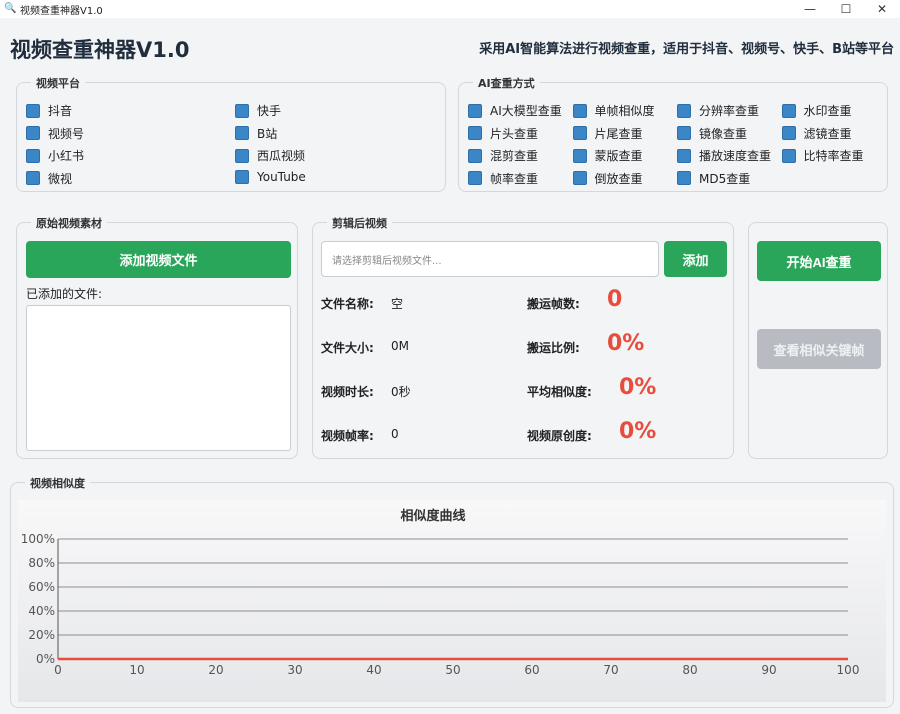  I want to click on moved-frames-value: 0, so click(615, 299).